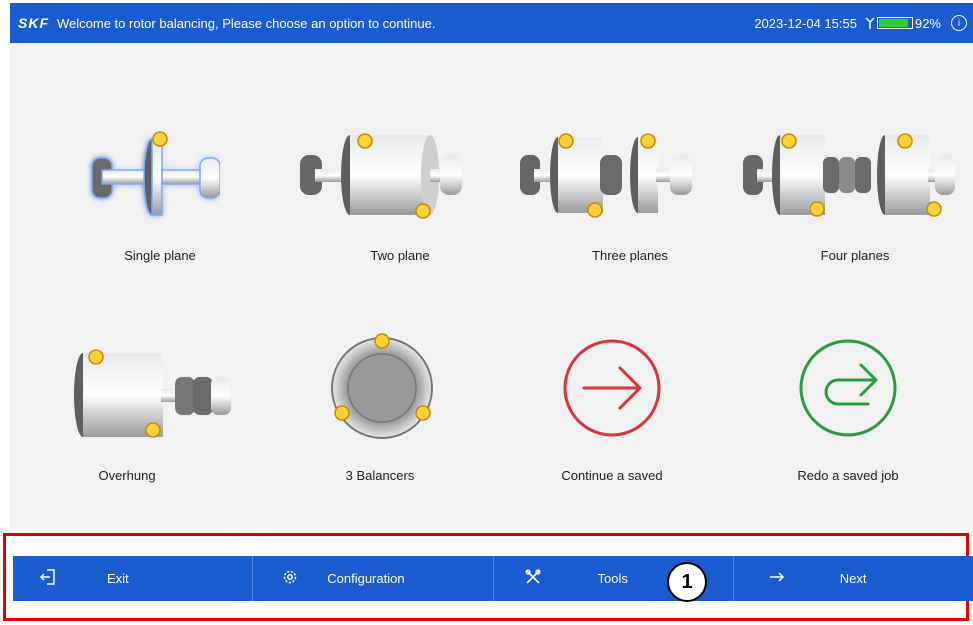  I want to click on option-two-plane: Two plane, so click(400, 223).